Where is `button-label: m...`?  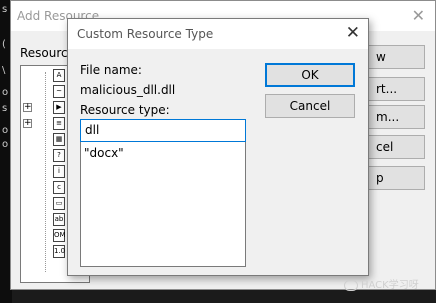
button-label: m... is located at coordinates (388, 117).